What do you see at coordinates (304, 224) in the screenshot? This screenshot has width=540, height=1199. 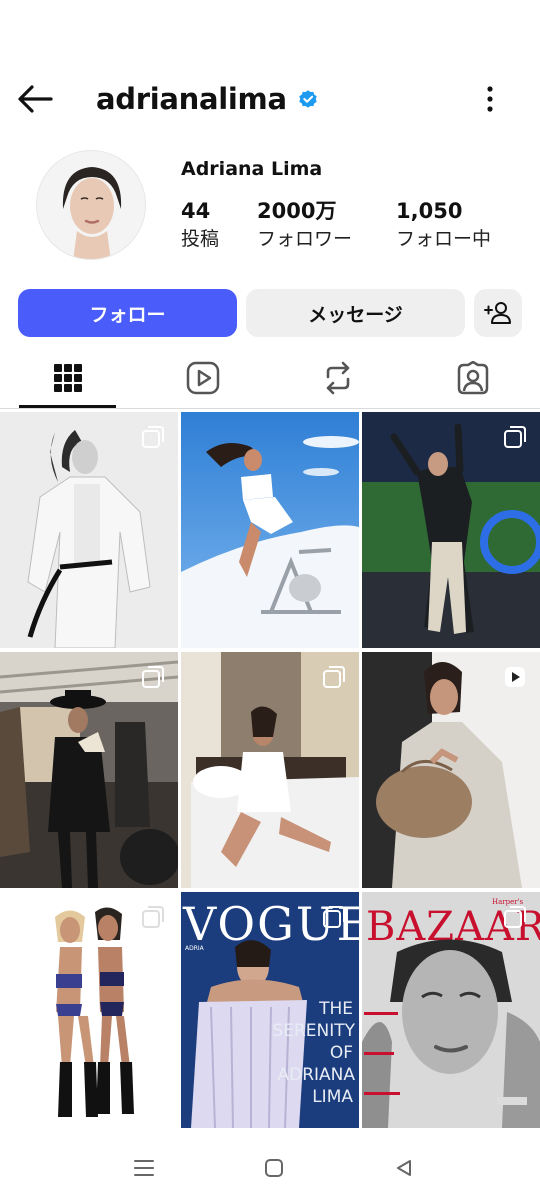 I see `followers-count: 2000万 フォロワー` at bounding box center [304, 224].